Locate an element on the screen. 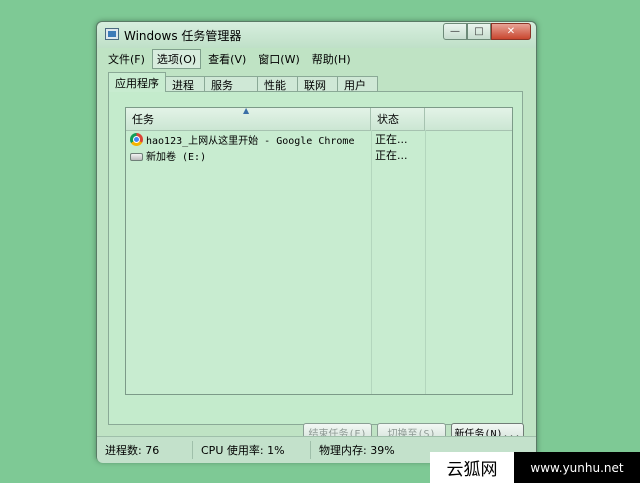 This screenshot has height=483, width=640. menu-bar: 文件(F) 选项(O) 查看(V) 窗口(W) 帮助(H) is located at coordinates (316, 59).